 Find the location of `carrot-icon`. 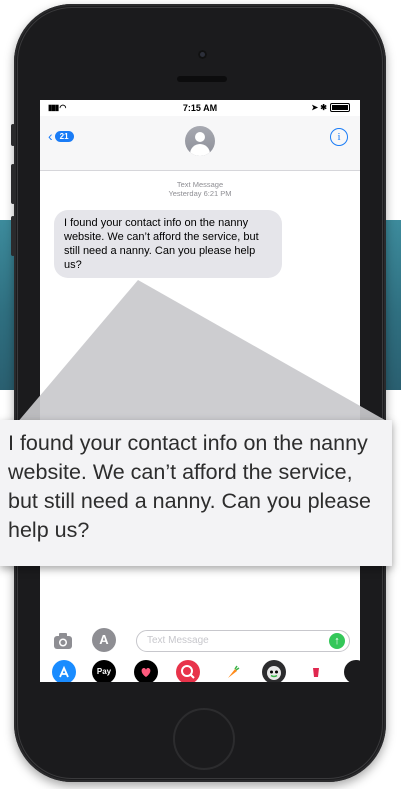

carrot-icon is located at coordinates (232, 671).